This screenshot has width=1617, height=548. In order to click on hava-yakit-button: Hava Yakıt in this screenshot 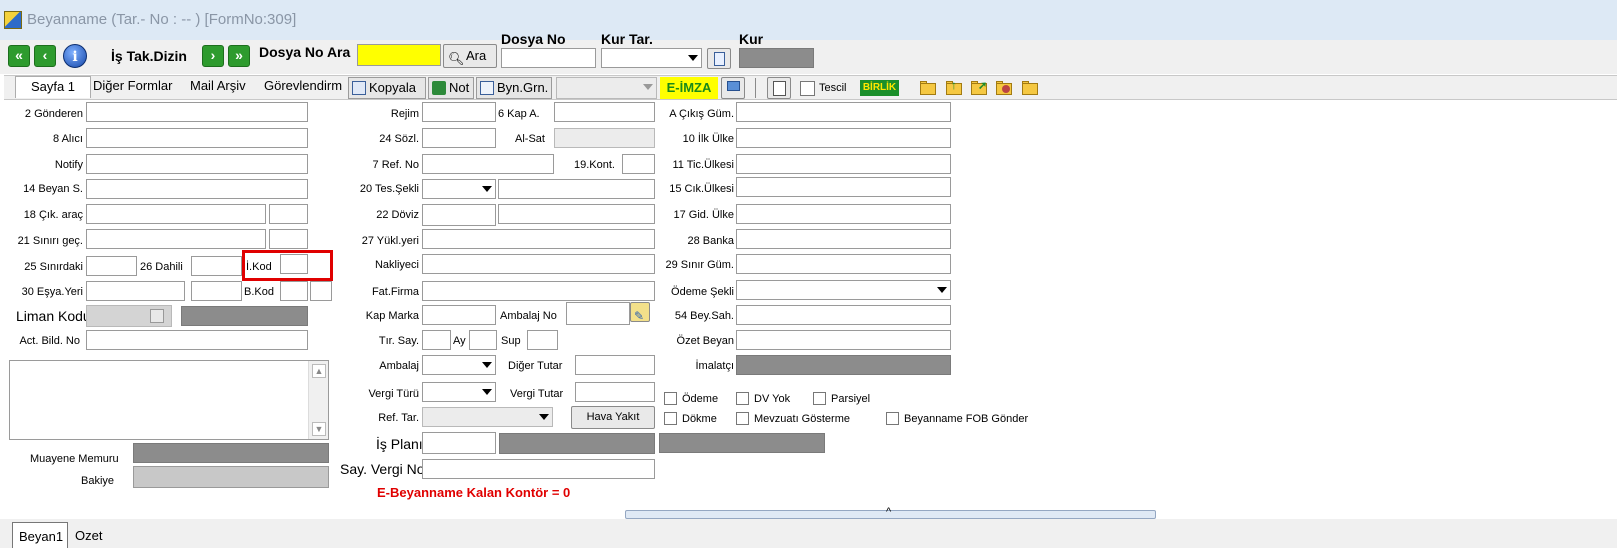, I will do `click(613, 417)`.